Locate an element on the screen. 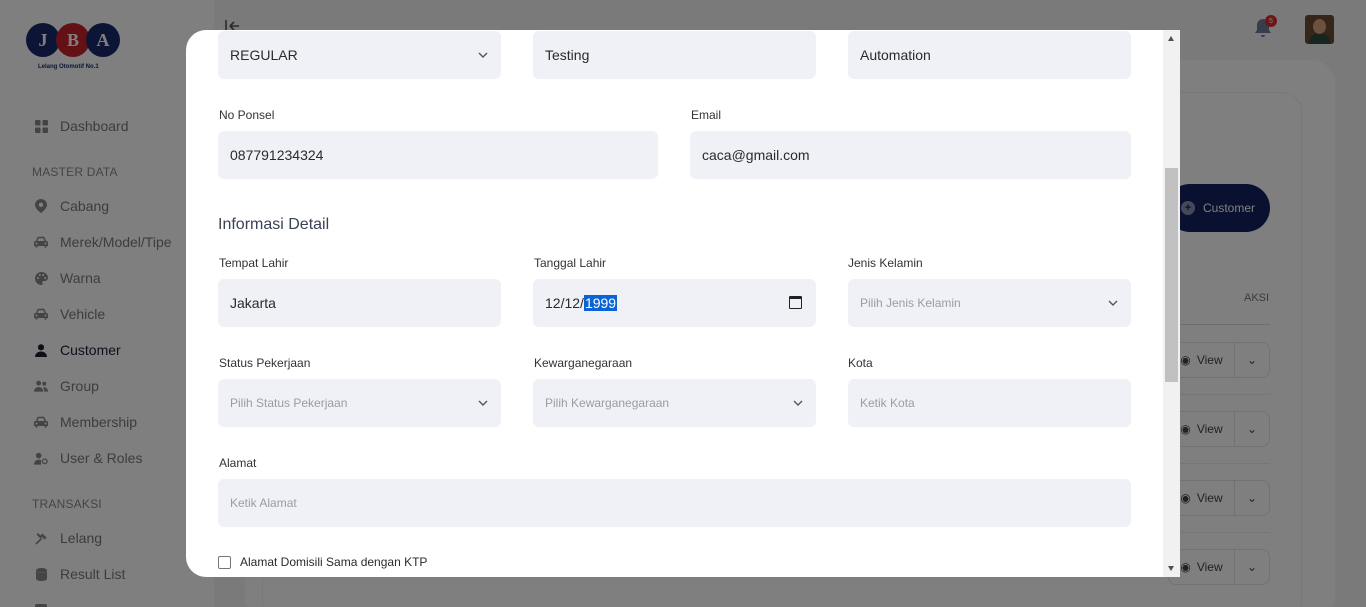 The image size is (1366, 607). customer-type-select: REGULAR is located at coordinates (359, 55).